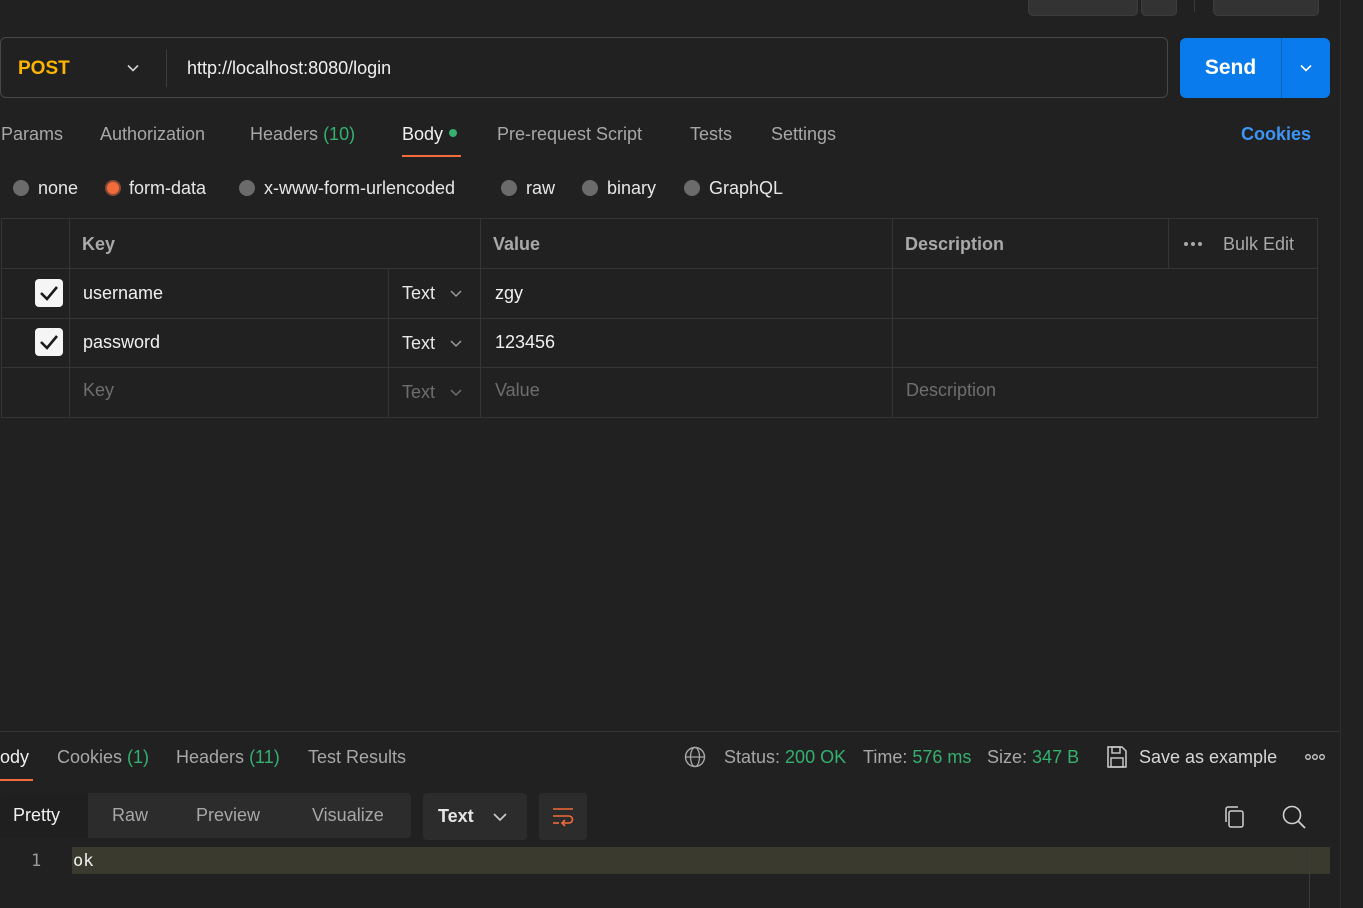  What do you see at coordinates (339, 134) in the screenshot?
I see `headers-count: (10)` at bounding box center [339, 134].